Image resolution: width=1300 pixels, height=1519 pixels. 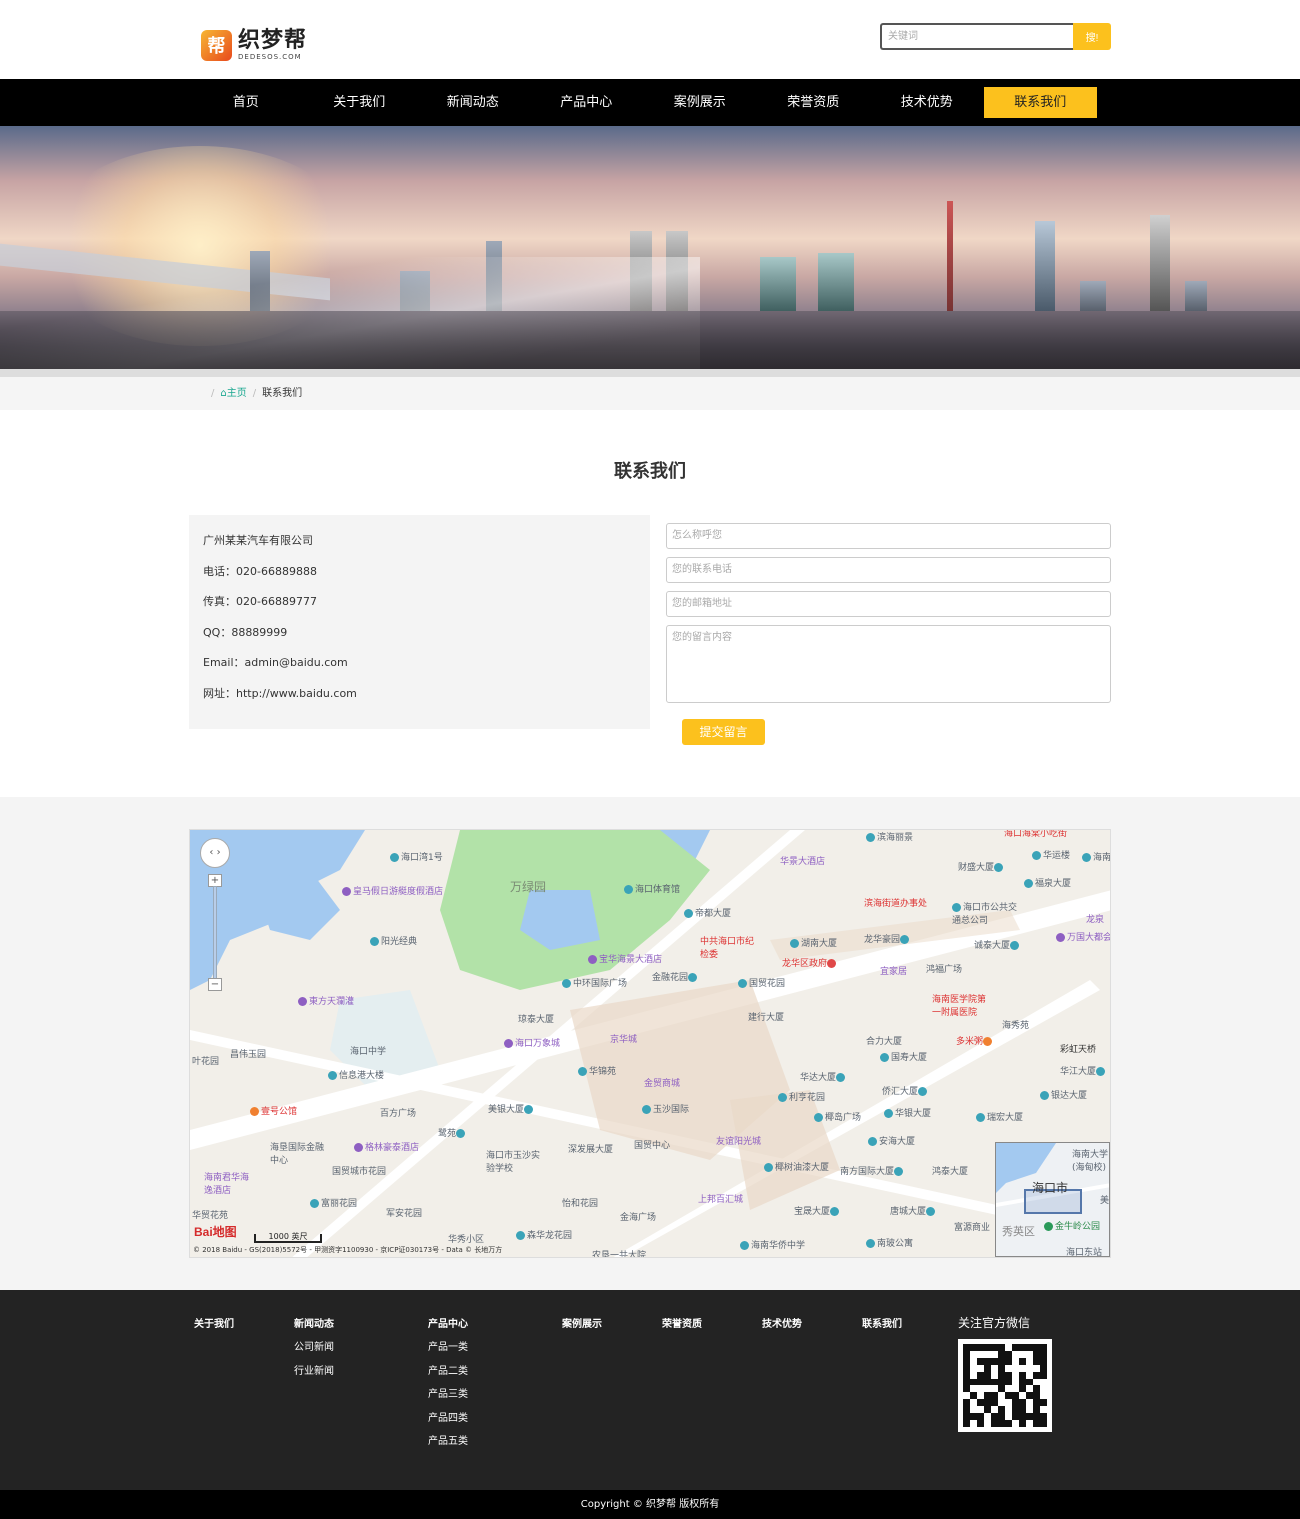 I want to click on map-label: 财盛大厦, so click(x=981, y=866).